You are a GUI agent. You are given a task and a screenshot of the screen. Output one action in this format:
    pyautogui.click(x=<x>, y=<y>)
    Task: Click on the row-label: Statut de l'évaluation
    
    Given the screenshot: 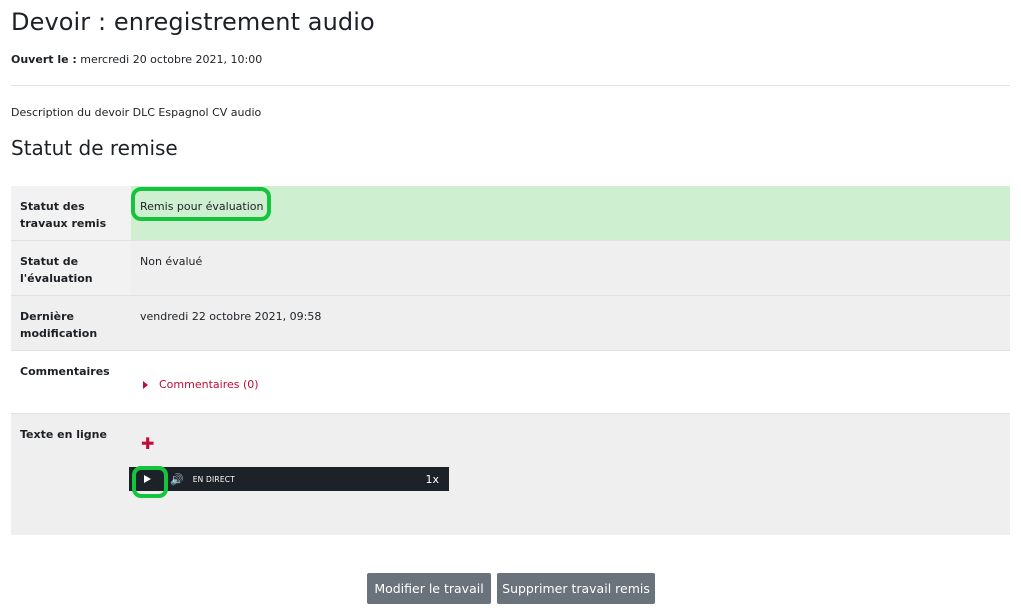 What is the action you would take?
    pyautogui.click(x=71, y=268)
    